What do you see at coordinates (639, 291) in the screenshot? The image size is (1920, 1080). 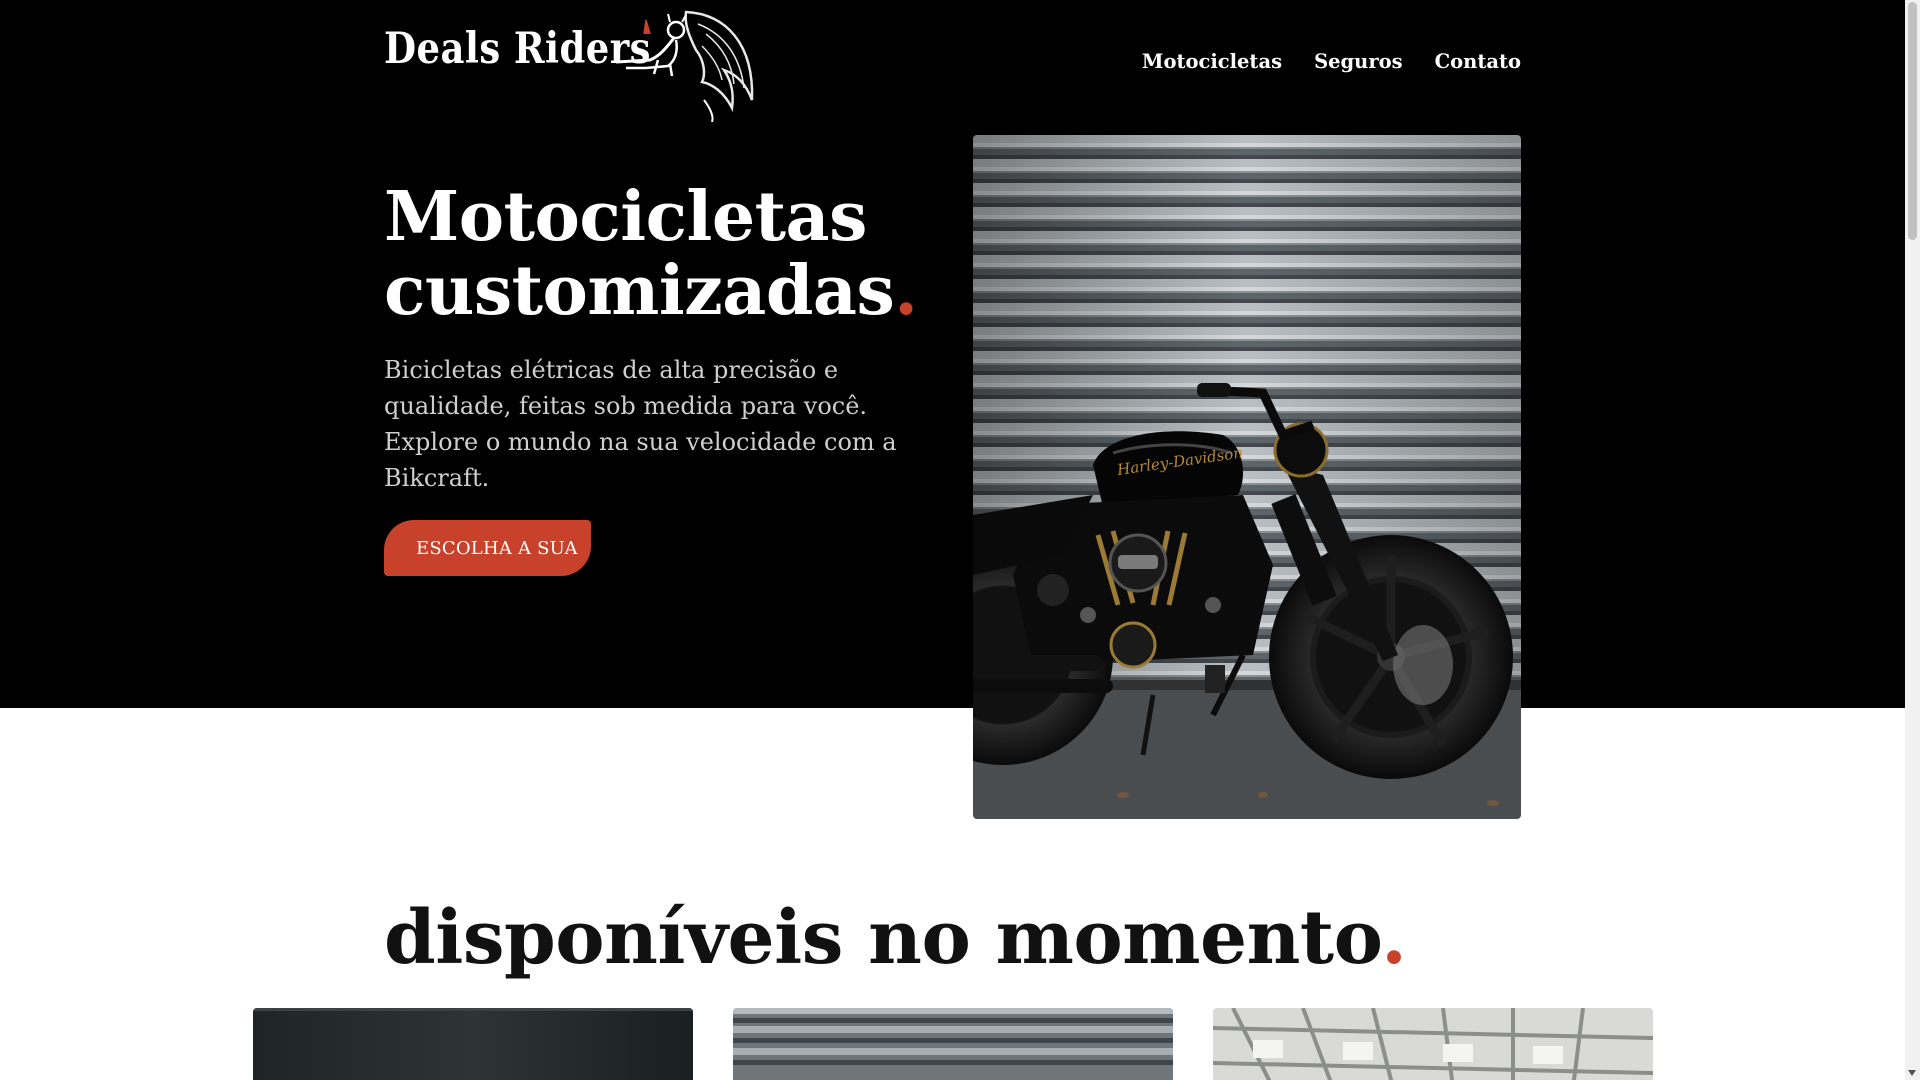 I see `hero-title-line2: customizadas` at bounding box center [639, 291].